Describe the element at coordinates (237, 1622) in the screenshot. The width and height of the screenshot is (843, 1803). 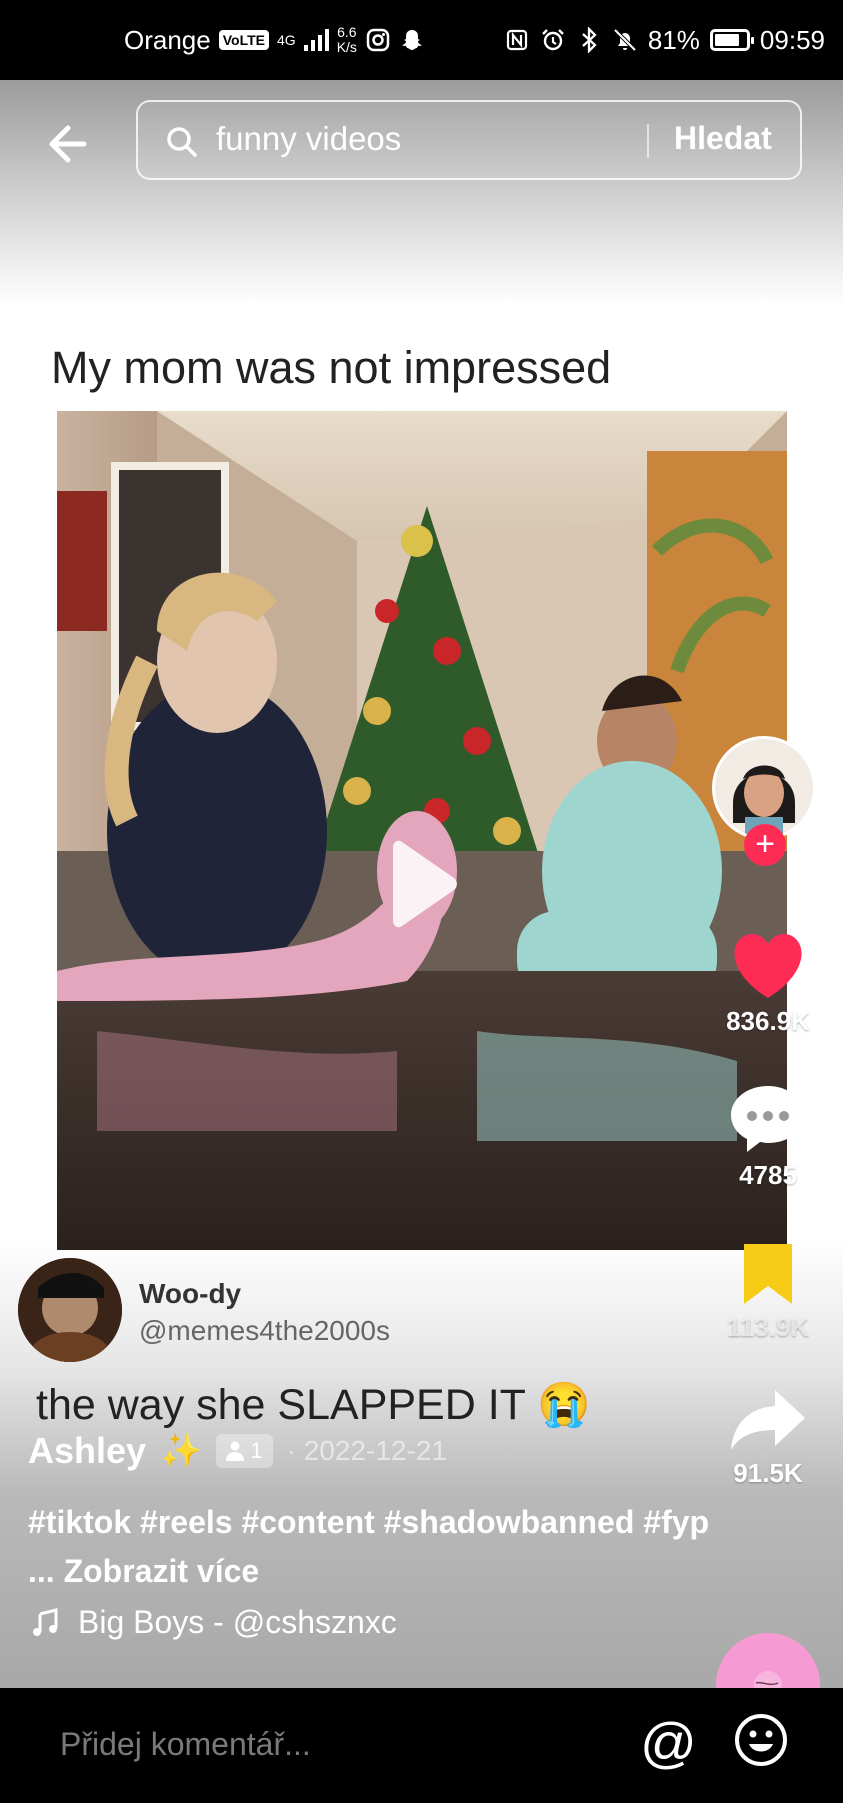
I see `music-title: Big Boys - @cshsznxc` at that location.